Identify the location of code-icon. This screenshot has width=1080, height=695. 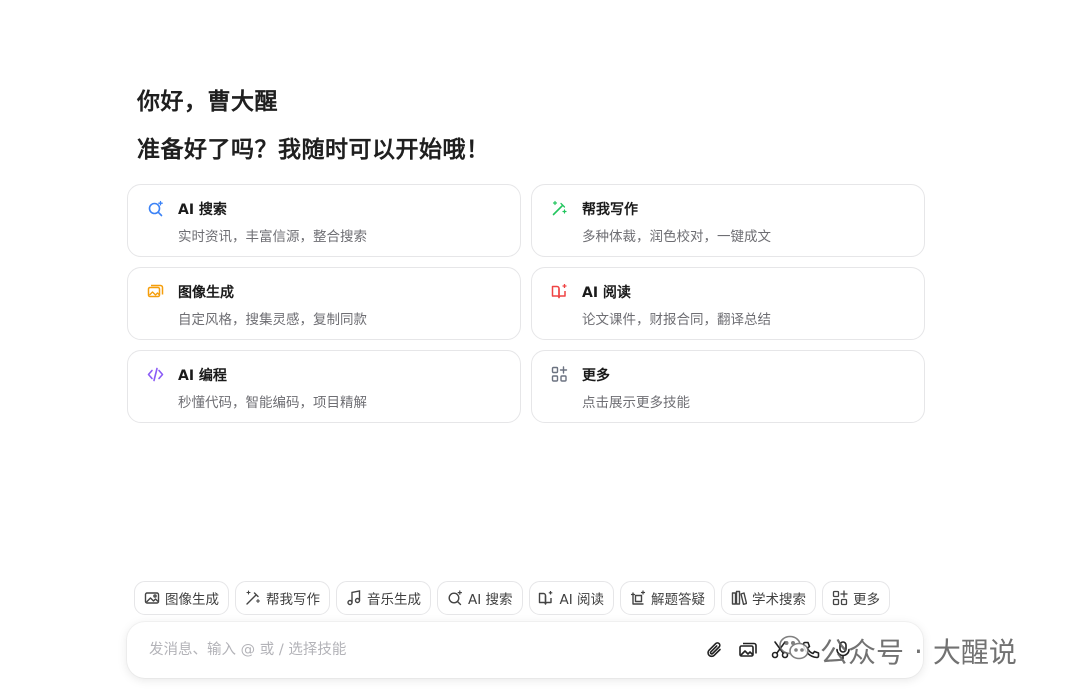
(155, 374).